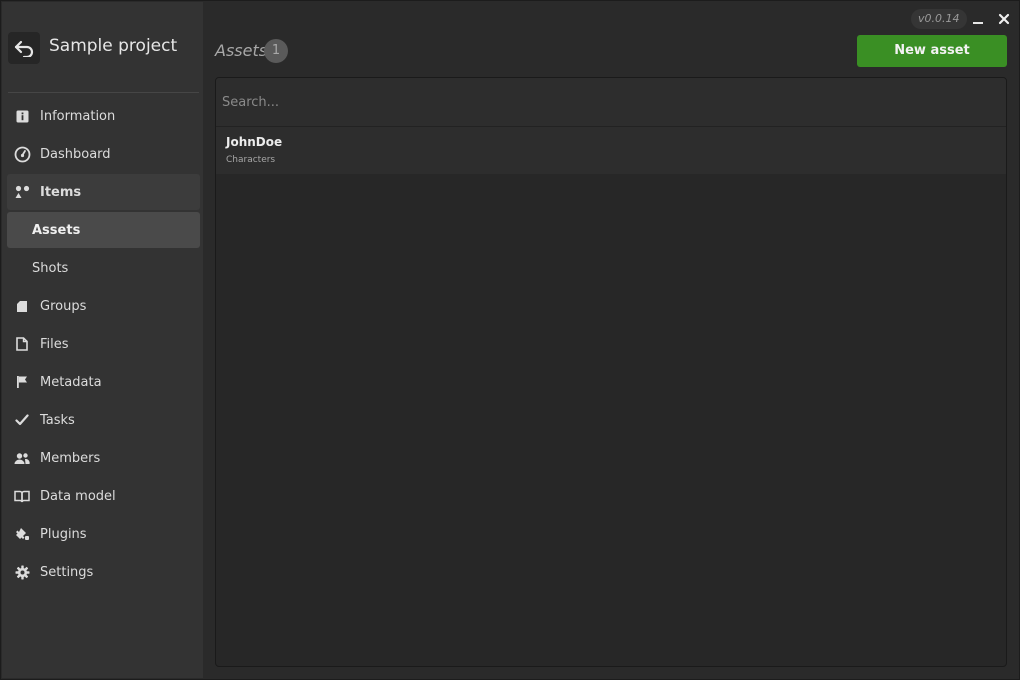 The image size is (1020, 680). Describe the element at coordinates (103, 306) in the screenshot. I see `sidebar-item-groups: Groups` at that location.